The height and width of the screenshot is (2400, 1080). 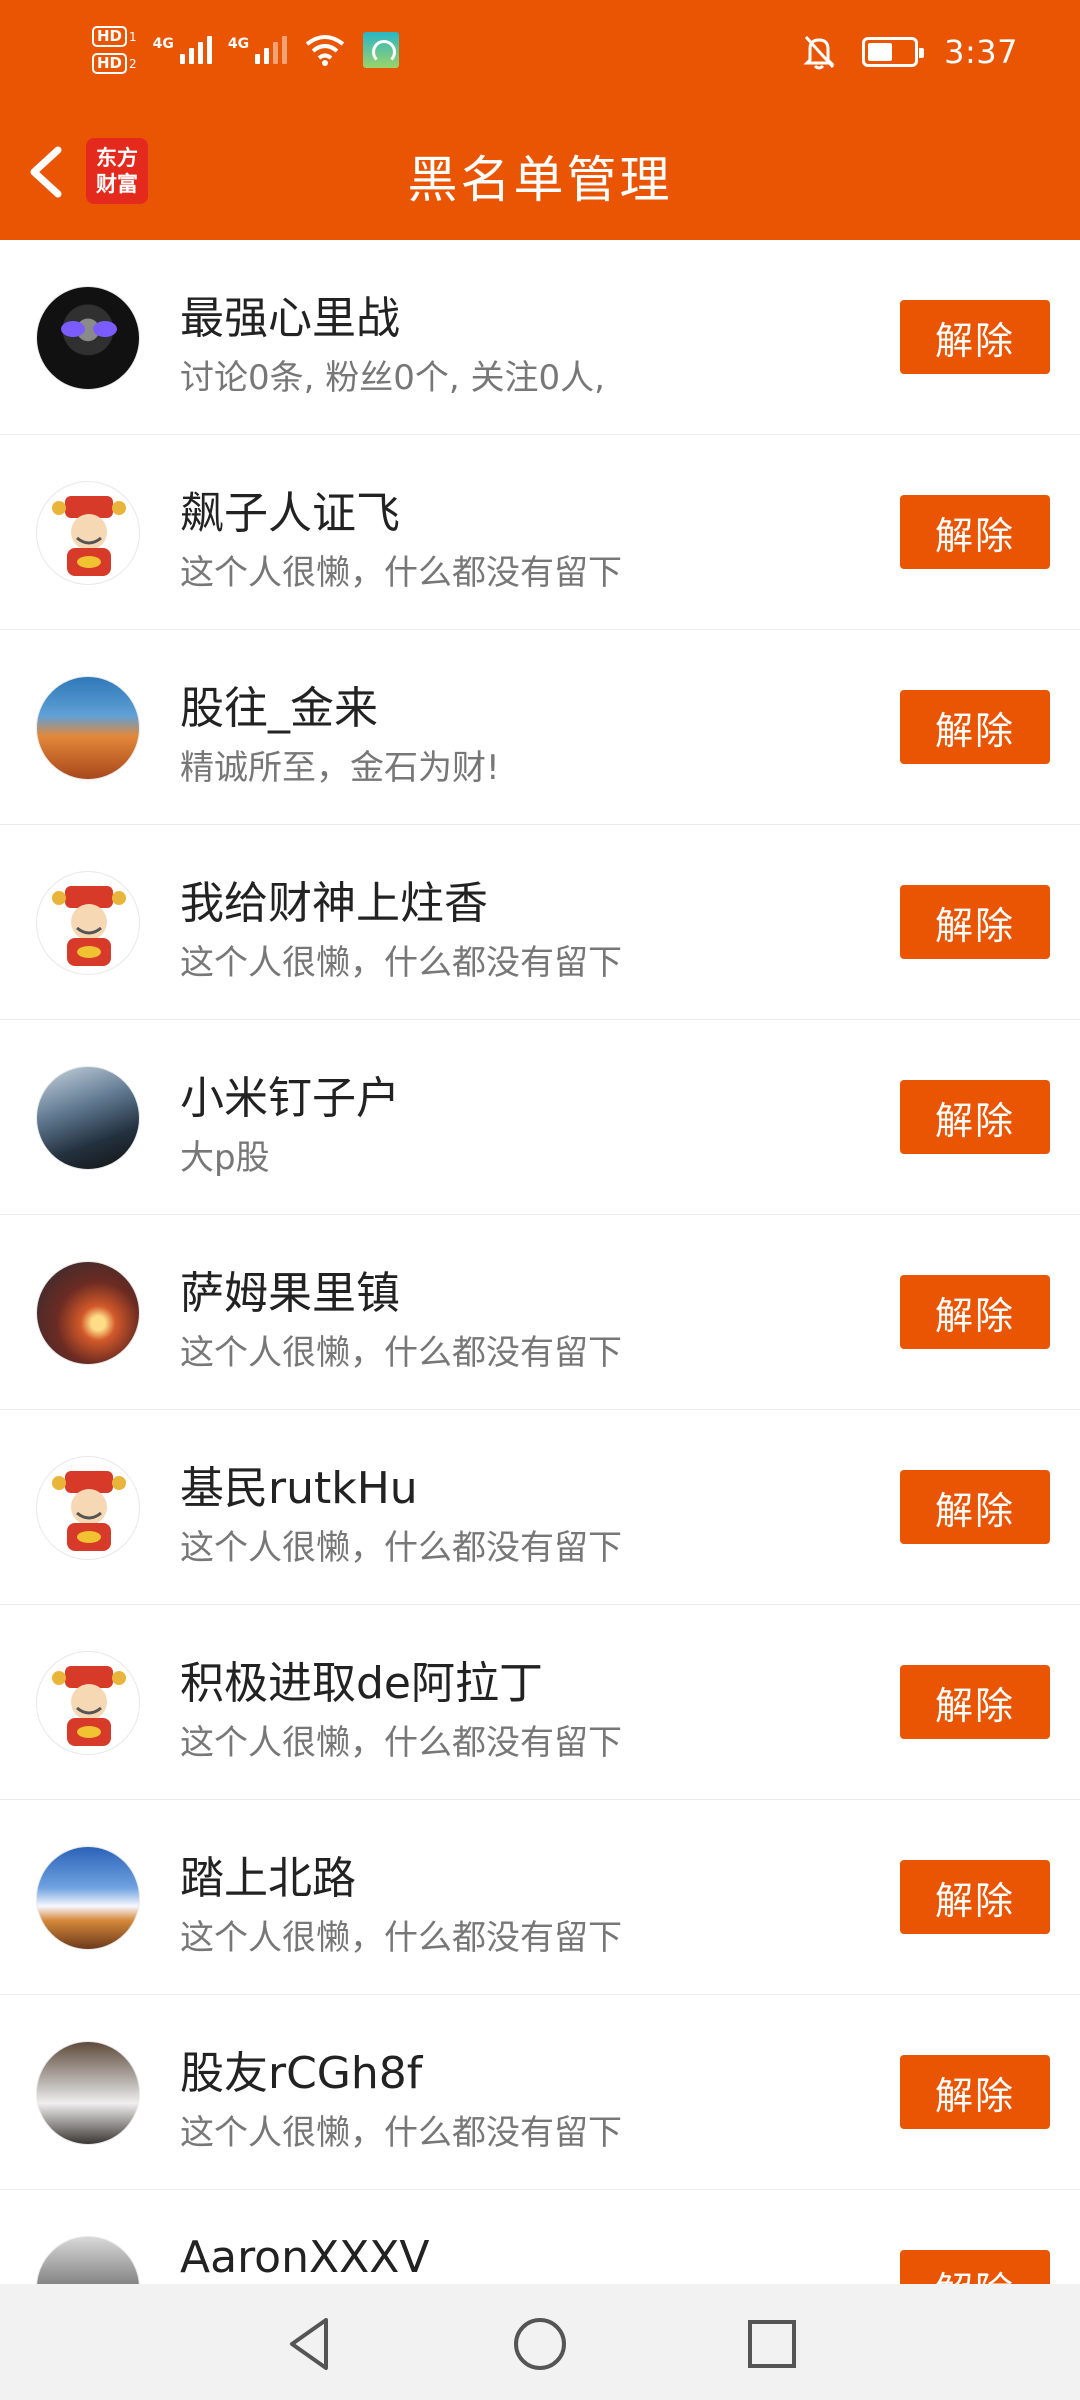 What do you see at coordinates (540, 2237) in the screenshot?
I see `list-item: AaronXXXV 解除` at bounding box center [540, 2237].